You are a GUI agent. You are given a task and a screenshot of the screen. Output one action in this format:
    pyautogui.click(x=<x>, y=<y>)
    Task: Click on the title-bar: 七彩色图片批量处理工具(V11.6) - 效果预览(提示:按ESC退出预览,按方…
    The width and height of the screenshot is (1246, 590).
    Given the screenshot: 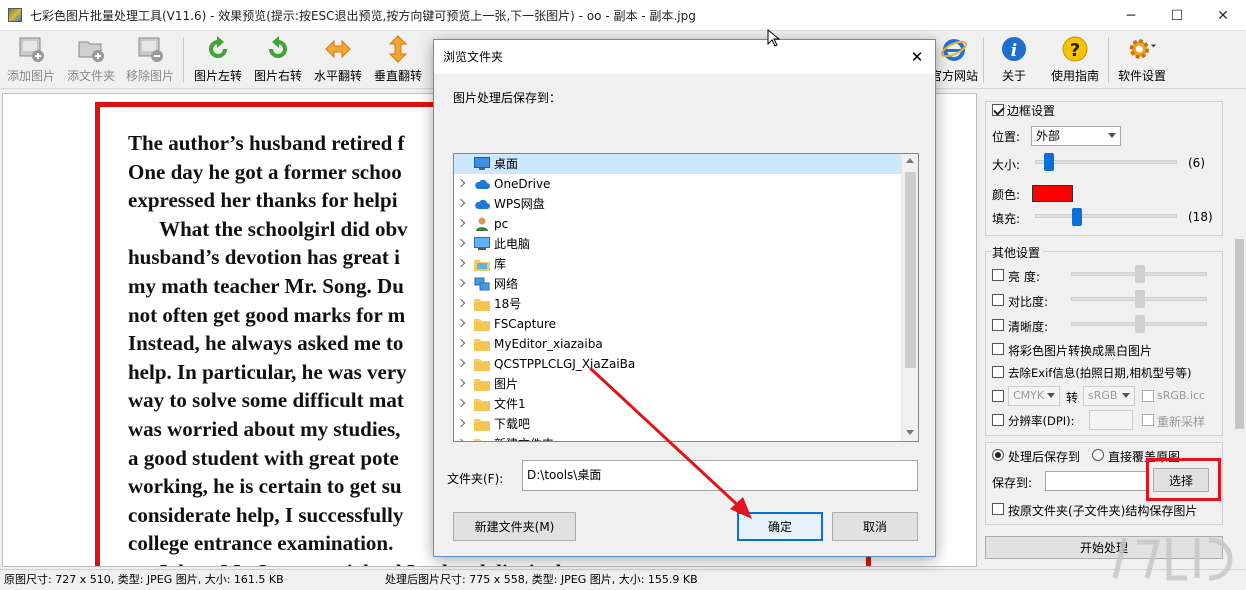 What is the action you would take?
    pyautogui.click(x=623, y=15)
    